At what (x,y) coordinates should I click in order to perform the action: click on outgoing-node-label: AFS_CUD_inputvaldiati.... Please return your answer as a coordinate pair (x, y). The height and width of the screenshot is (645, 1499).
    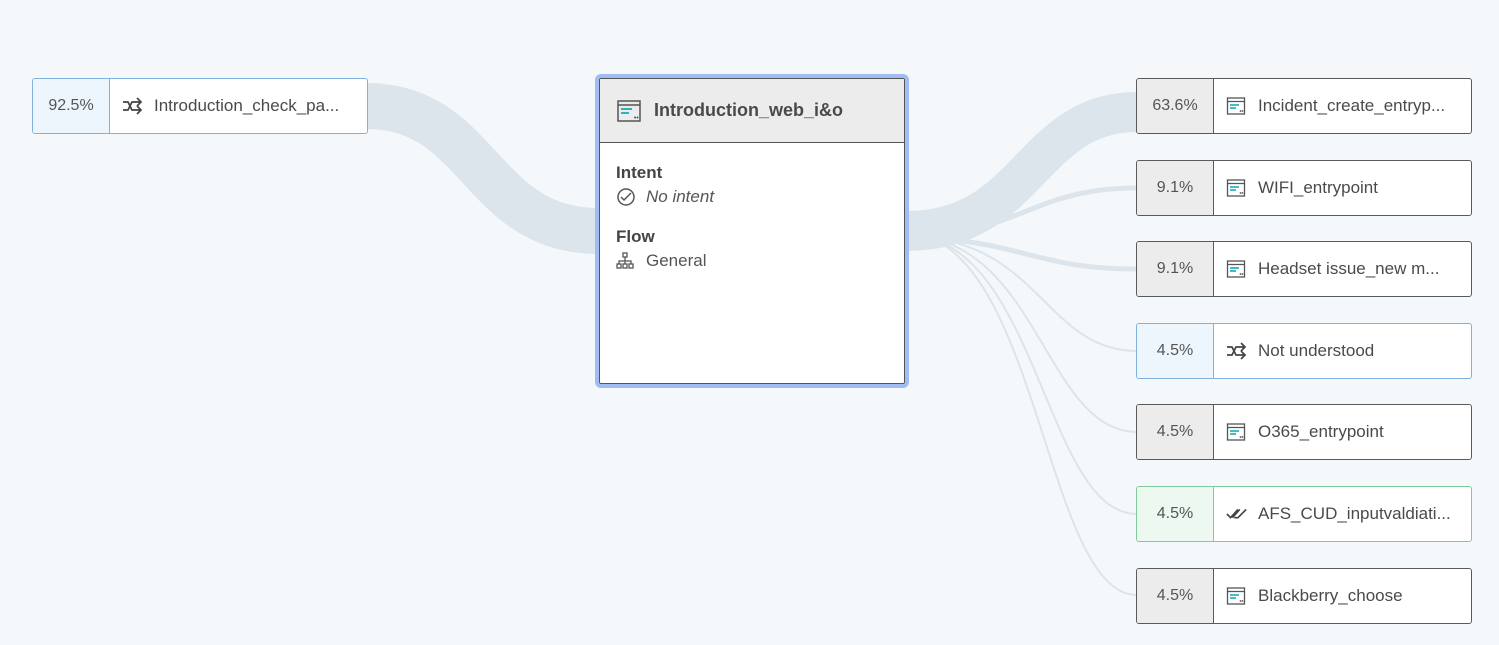
    Looking at the image, I should click on (1354, 513).